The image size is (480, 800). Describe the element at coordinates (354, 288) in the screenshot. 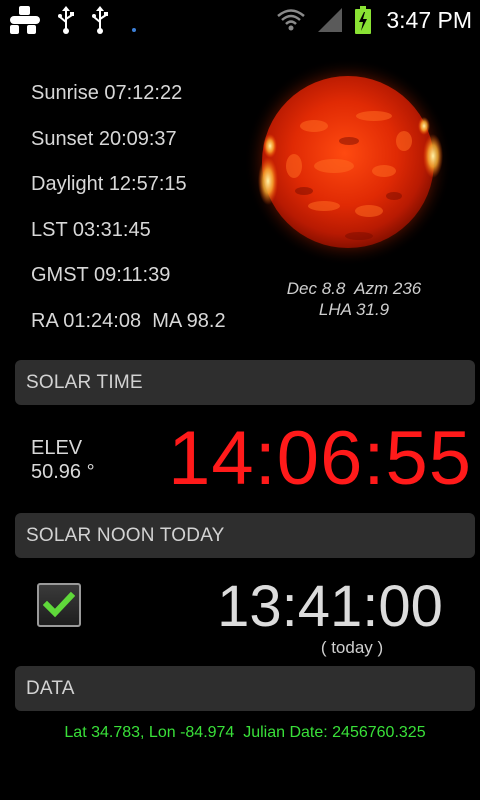

I see `sun-caption-dec-azm: Dec 8.8 Azm 236` at that location.